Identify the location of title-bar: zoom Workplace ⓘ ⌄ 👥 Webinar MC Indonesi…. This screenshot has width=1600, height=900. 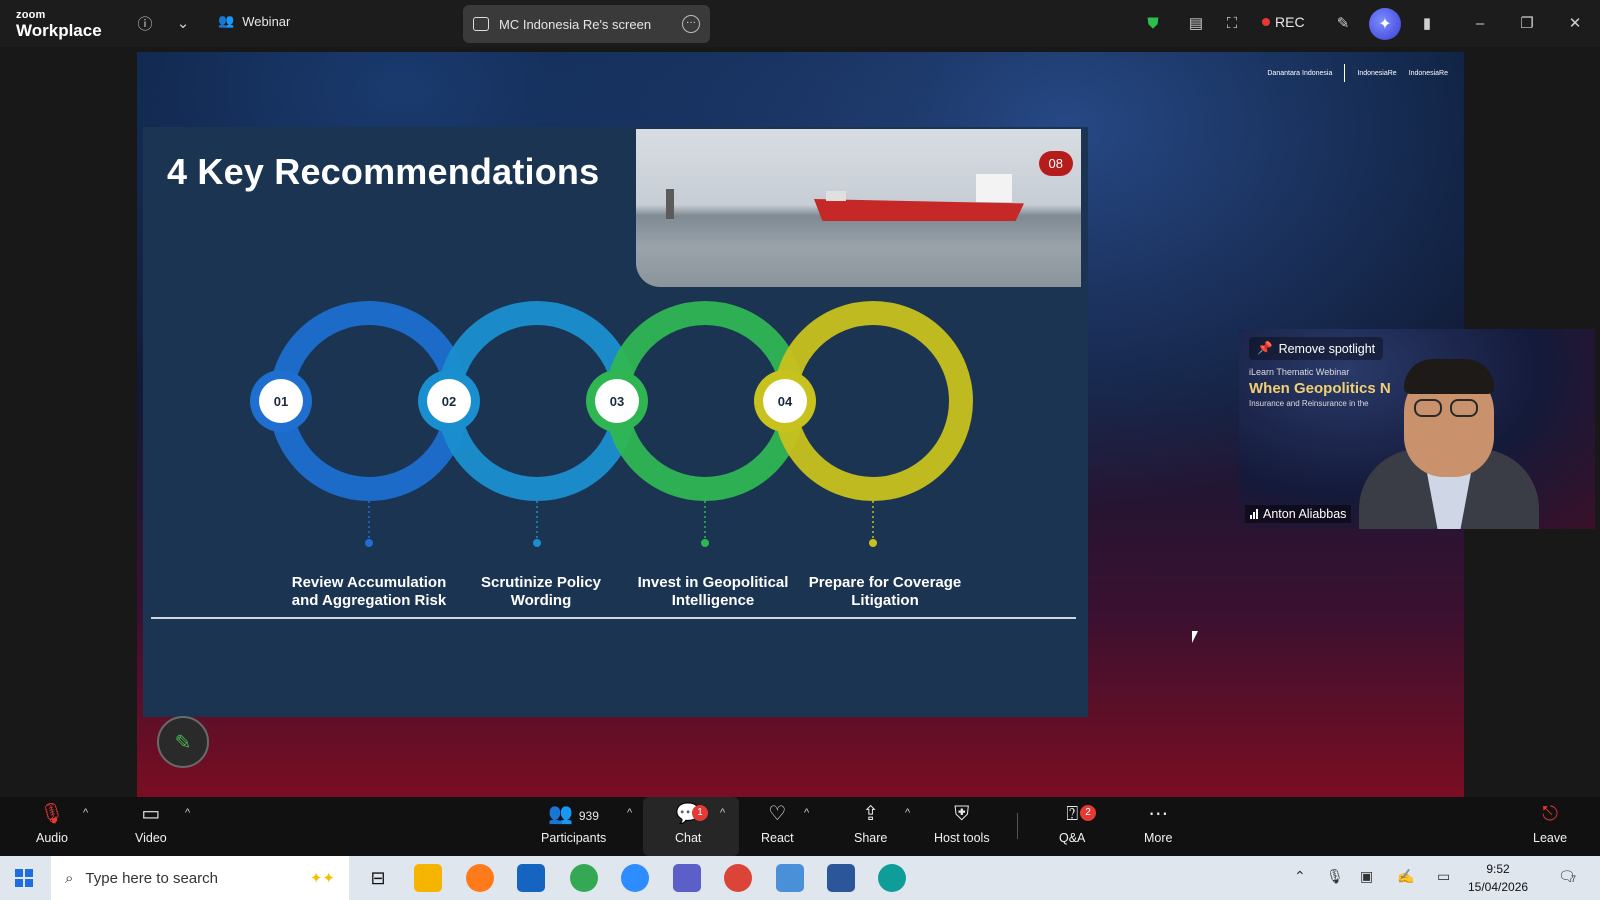
(800, 23).